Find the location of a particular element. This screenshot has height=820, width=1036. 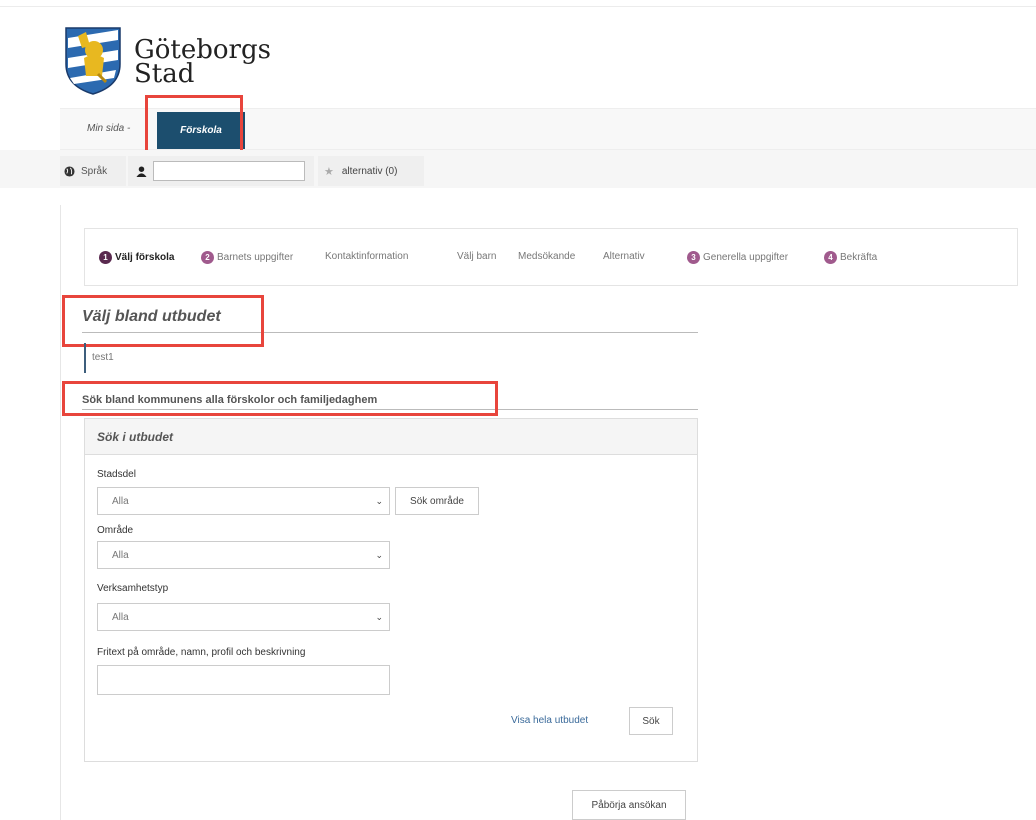

section-divider is located at coordinates (390, 409).